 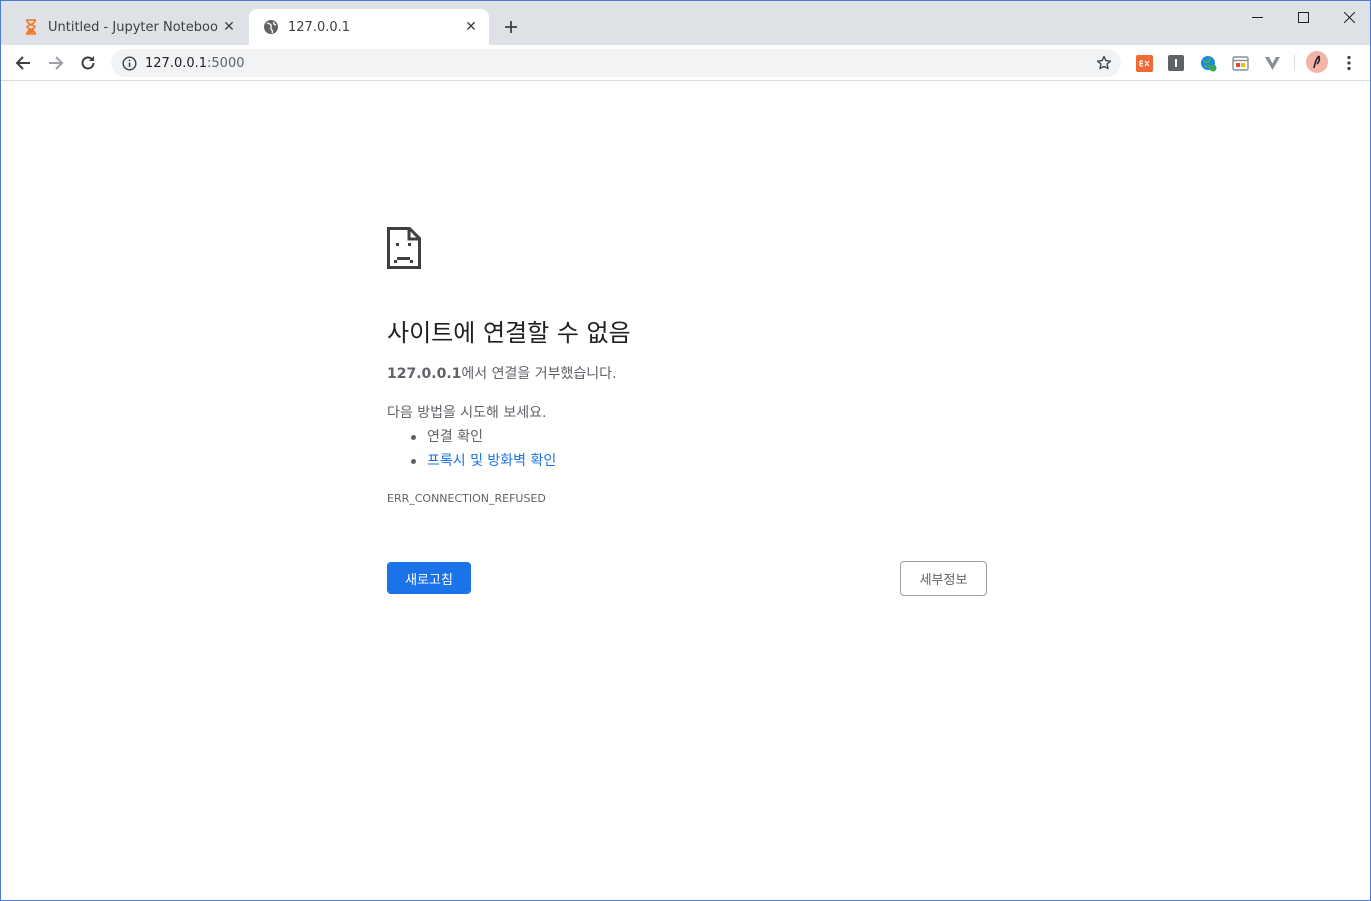 I want to click on error-description: 127.0.0.1에서 연결을 거부했습니다., so click(x=501, y=373).